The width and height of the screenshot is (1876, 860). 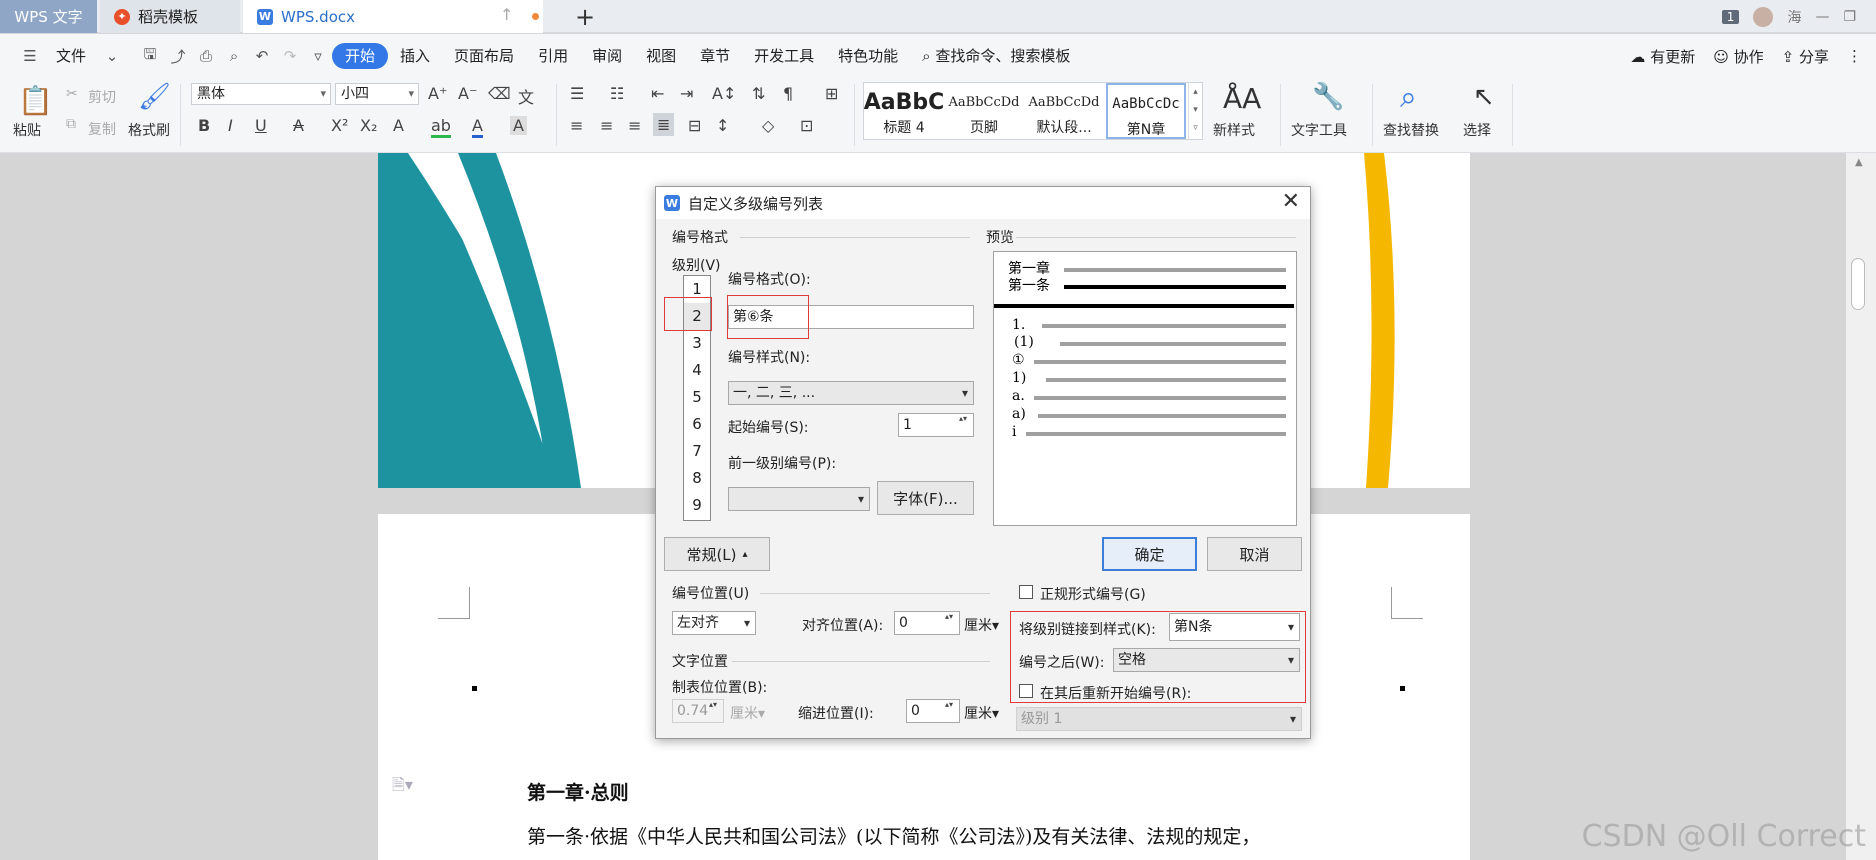 I want to click on prev-level-select, so click(x=799, y=499).